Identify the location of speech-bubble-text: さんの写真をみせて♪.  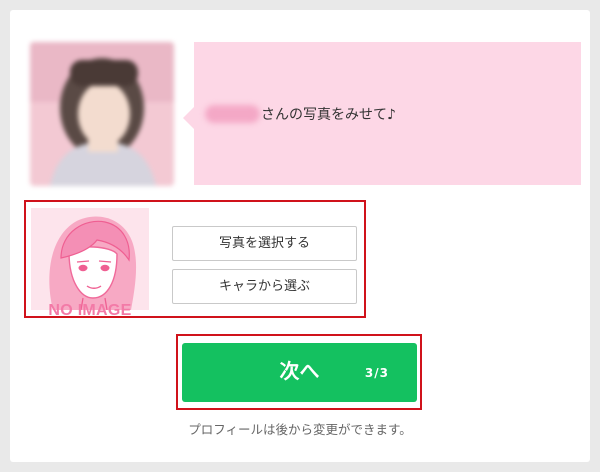
(328, 115).